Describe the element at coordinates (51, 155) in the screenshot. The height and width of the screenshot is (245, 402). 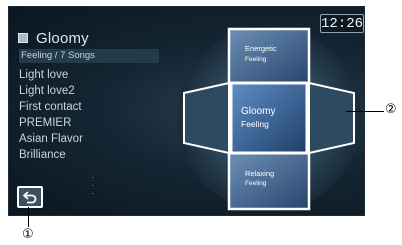
I see `song-item: Brilliance` at that location.